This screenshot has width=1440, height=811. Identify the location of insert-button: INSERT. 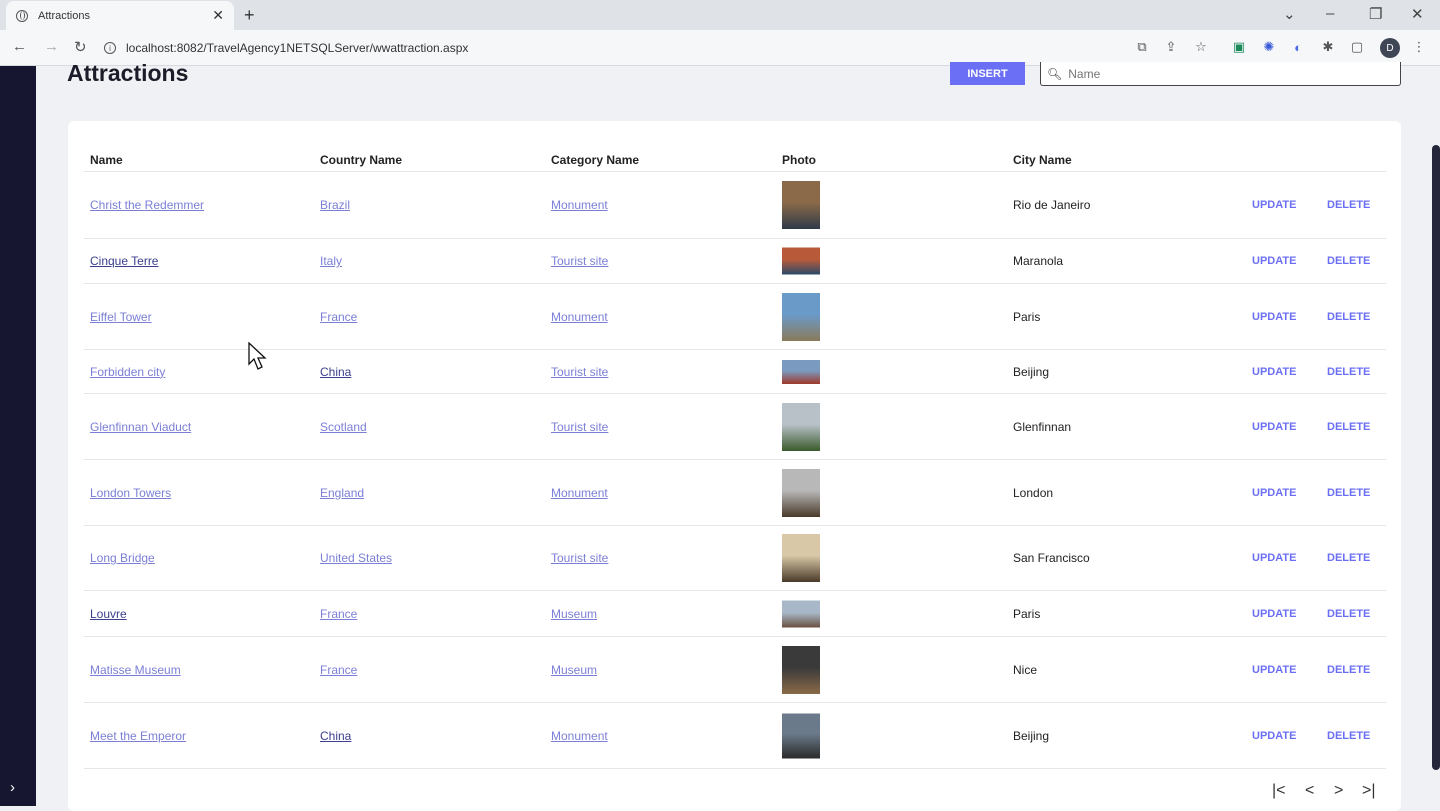
(987, 73).